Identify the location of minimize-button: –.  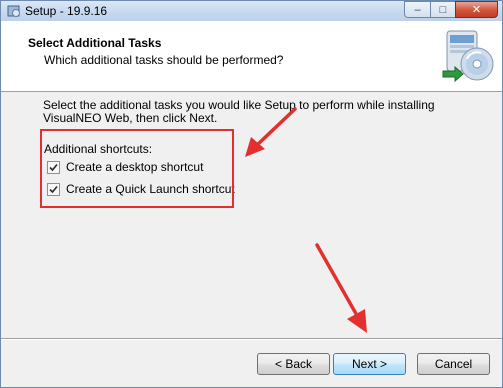
(417, 9).